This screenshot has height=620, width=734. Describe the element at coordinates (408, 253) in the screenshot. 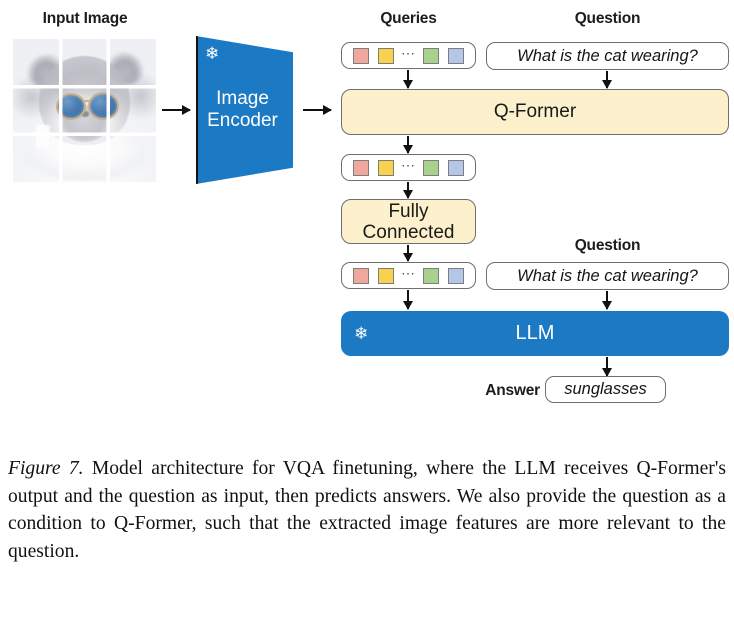

I see `arrow-fully-connected-to-tokens` at that location.